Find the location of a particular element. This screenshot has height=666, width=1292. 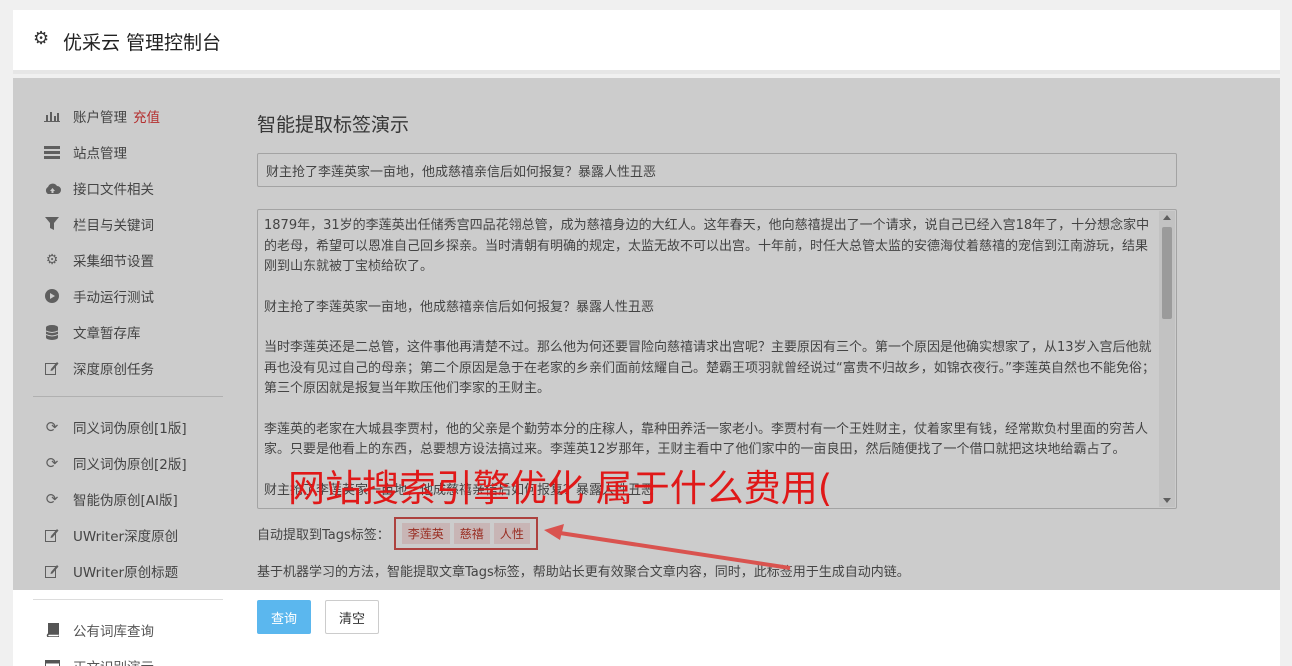

sidebar-item-columns-keywords: 栏目与关键词 is located at coordinates (128, 224).